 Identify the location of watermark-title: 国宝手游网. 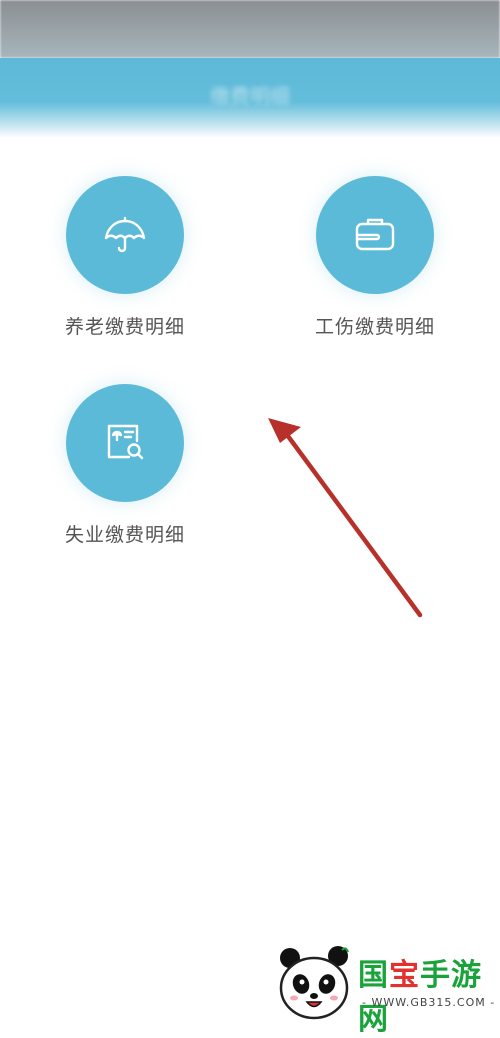
(429, 994).